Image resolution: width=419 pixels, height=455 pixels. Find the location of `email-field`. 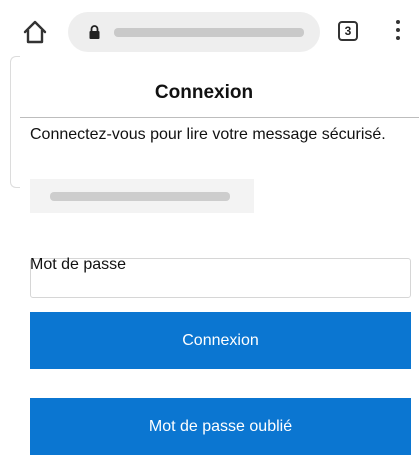

email-field is located at coordinates (142, 196).